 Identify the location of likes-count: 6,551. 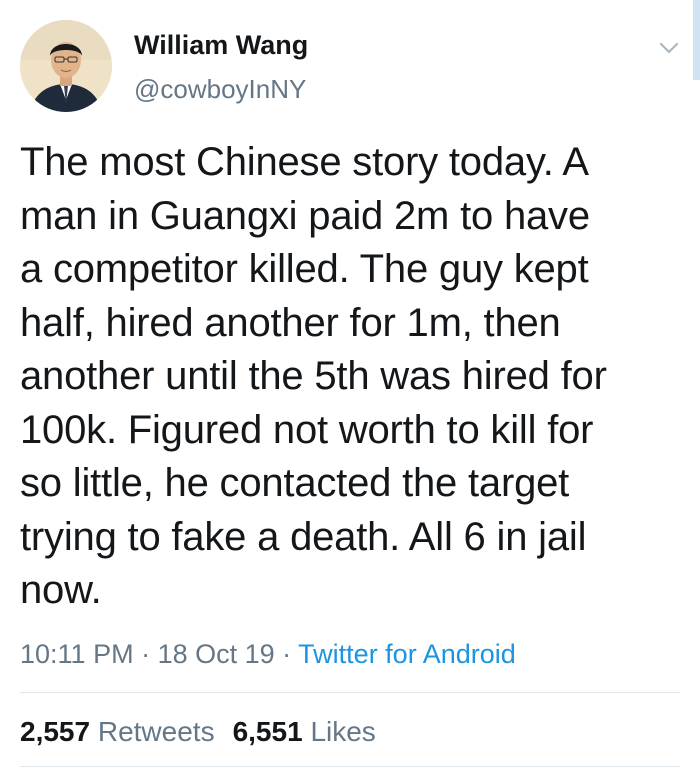
(267, 731).